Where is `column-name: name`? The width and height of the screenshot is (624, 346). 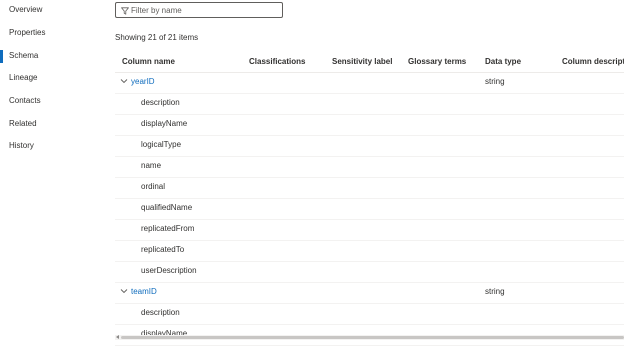 column-name: name is located at coordinates (151, 165).